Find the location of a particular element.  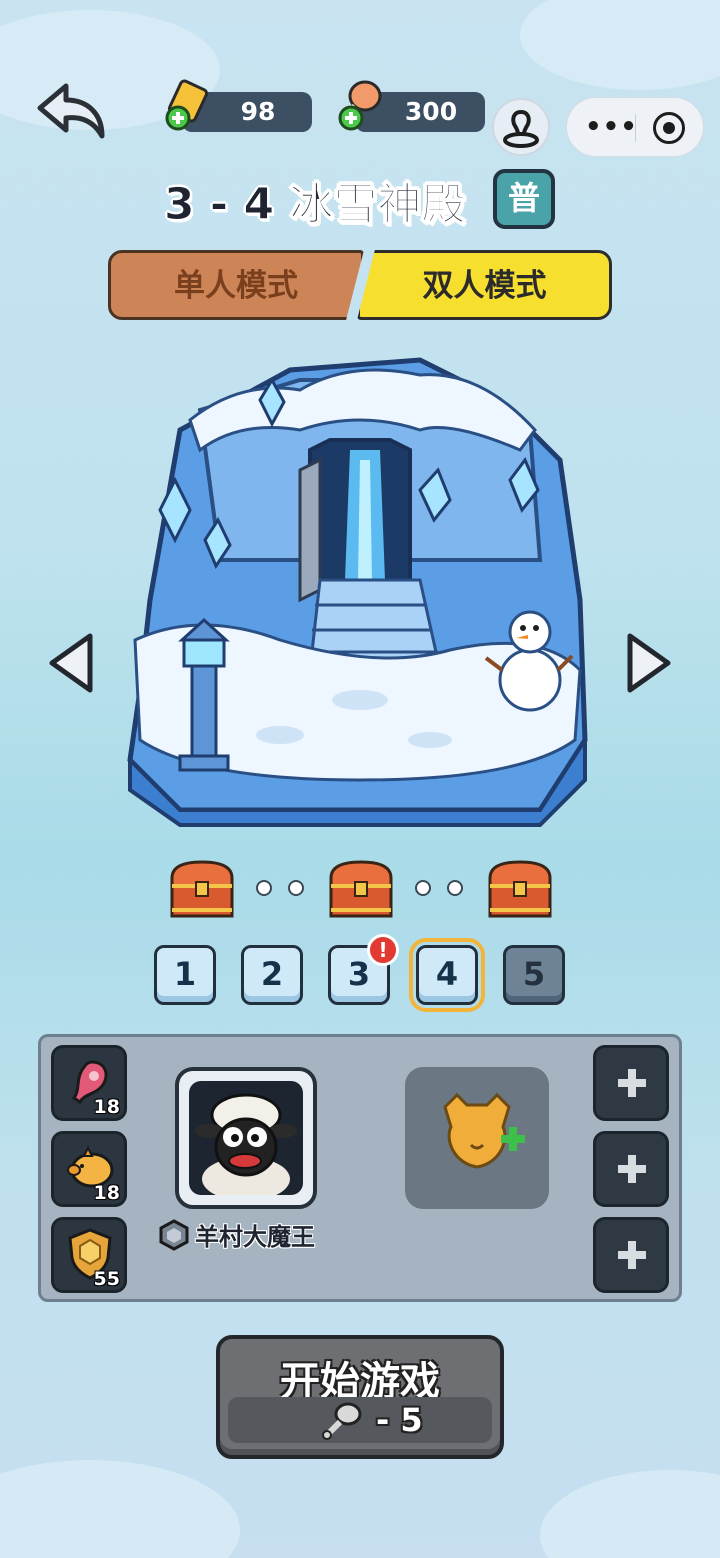

next-level-arrow is located at coordinates (648, 663).